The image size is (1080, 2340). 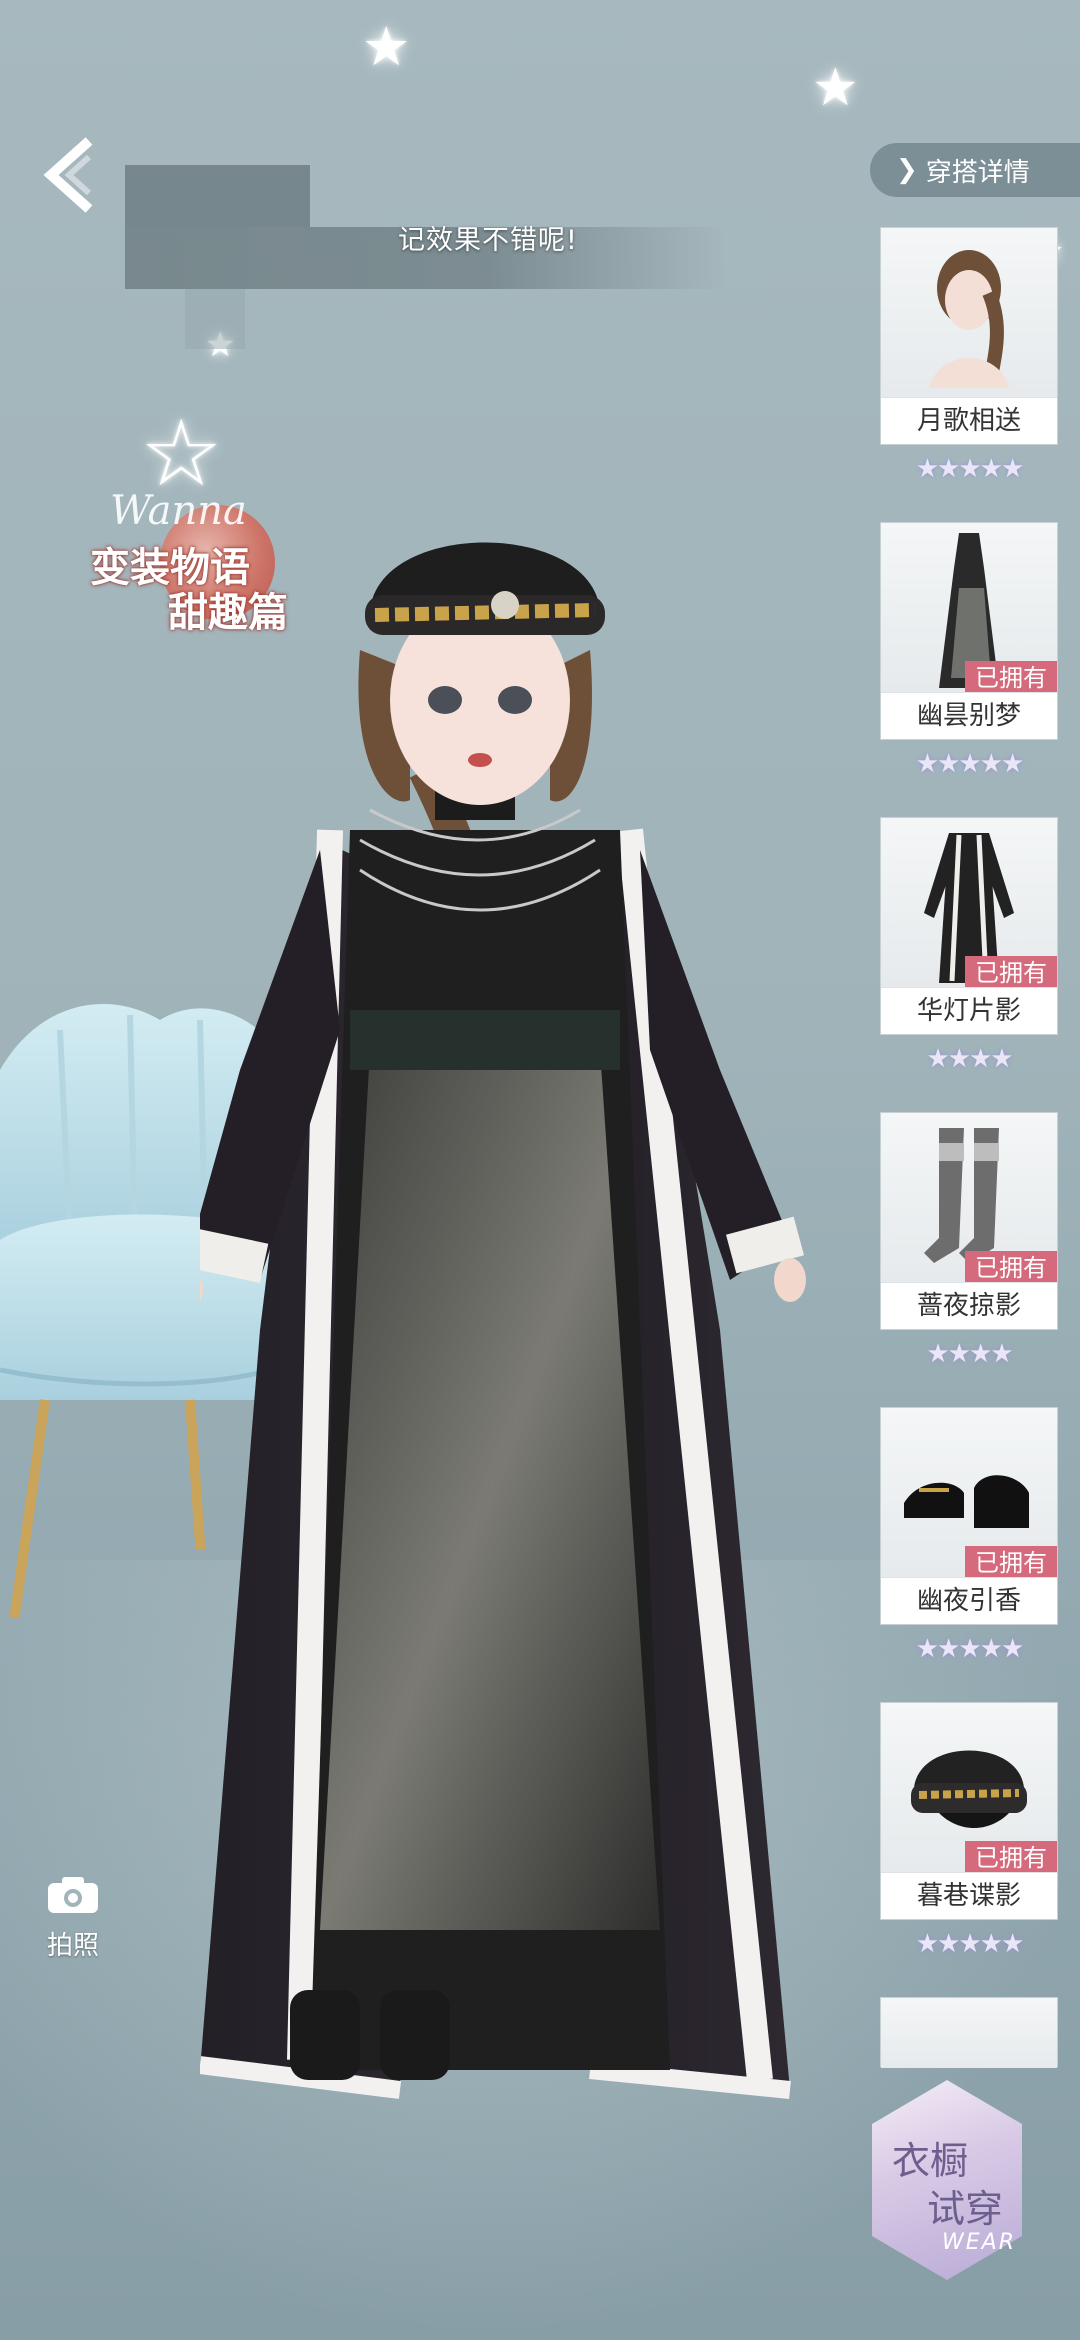 What do you see at coordinates (969, 1535) in the screenshot?
I see `item-card: 已拥有 幽夜引香 ★★★★★` at bounding box center [969, 1535].